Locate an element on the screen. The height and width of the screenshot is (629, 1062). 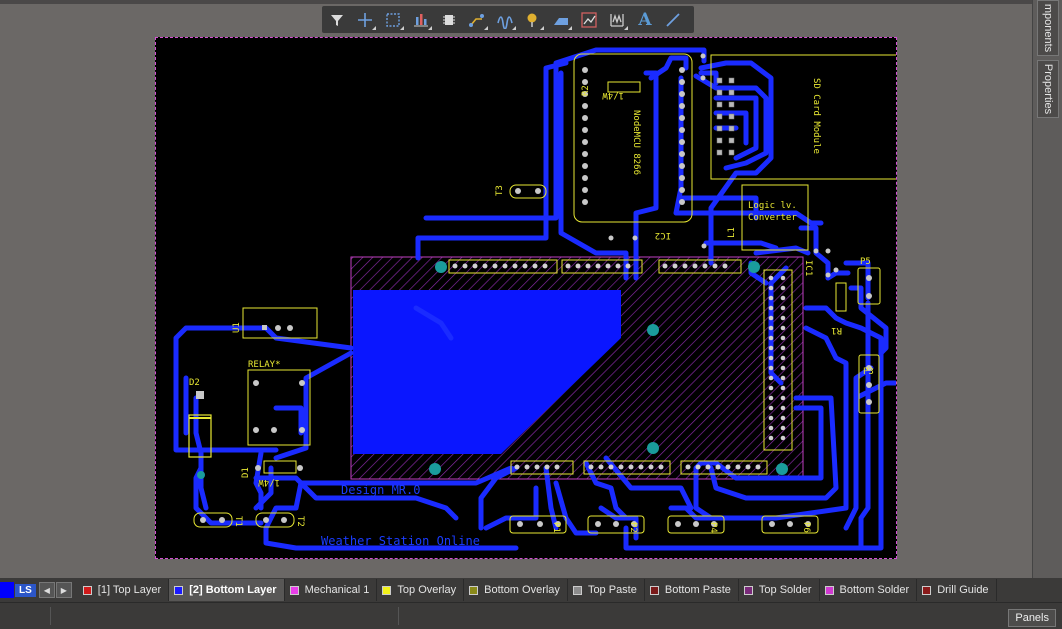
layer-next-icon: ▶ is located at coordinates (63, 590).